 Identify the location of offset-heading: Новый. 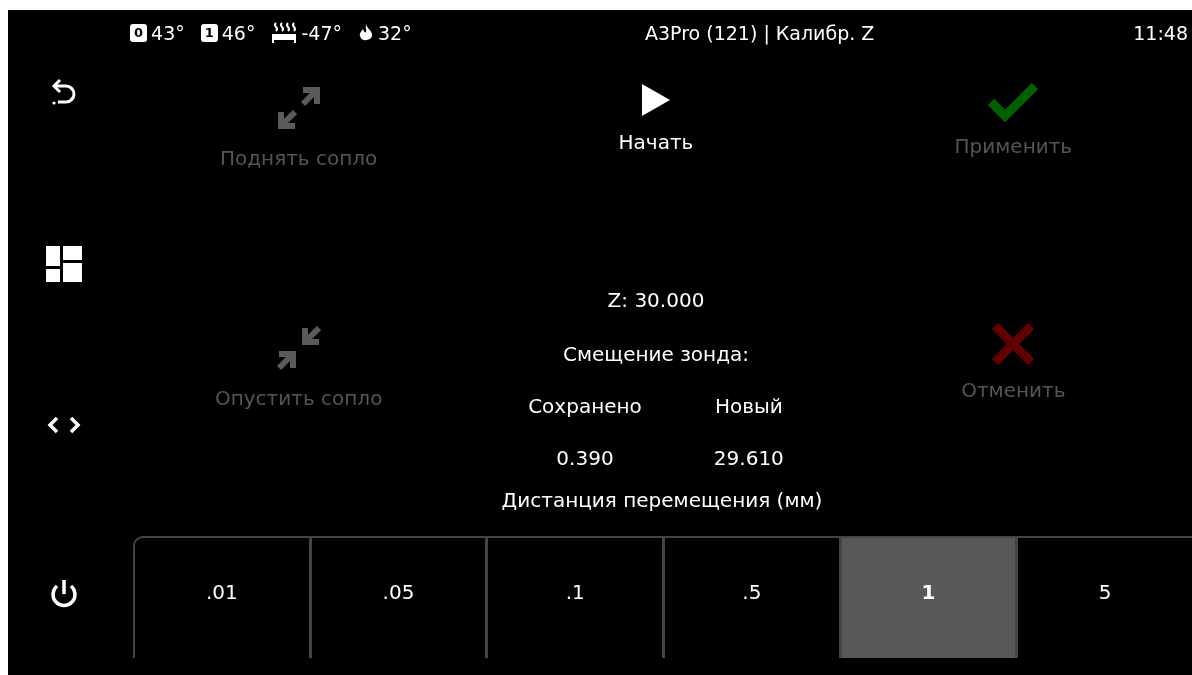
(748, 406).